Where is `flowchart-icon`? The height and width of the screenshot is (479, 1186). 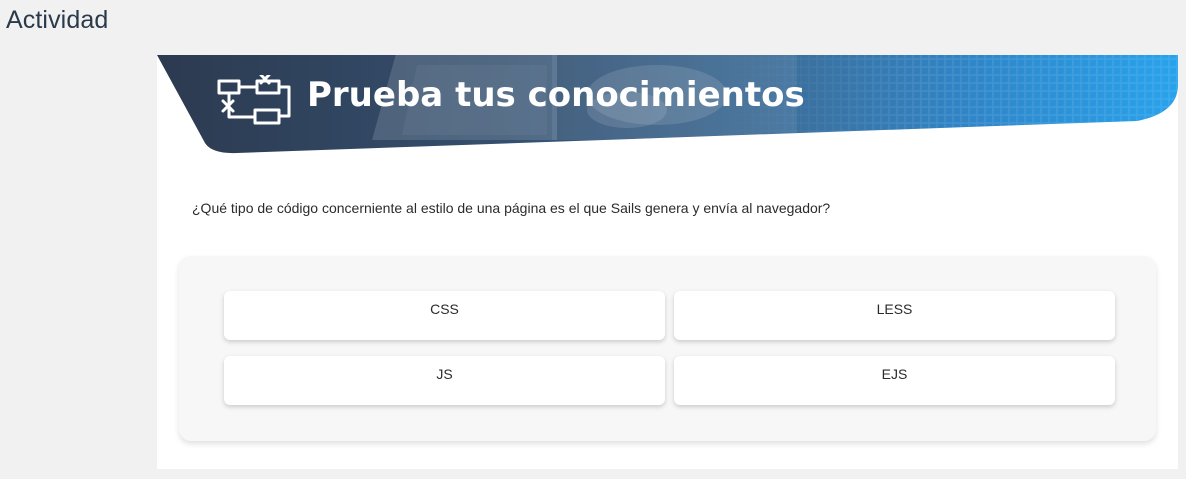
flowchart-icon is located at coordinates (254, 102).